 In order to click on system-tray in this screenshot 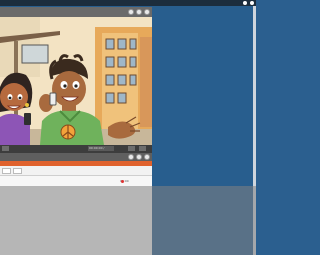, I will do `click(248, 2)`.